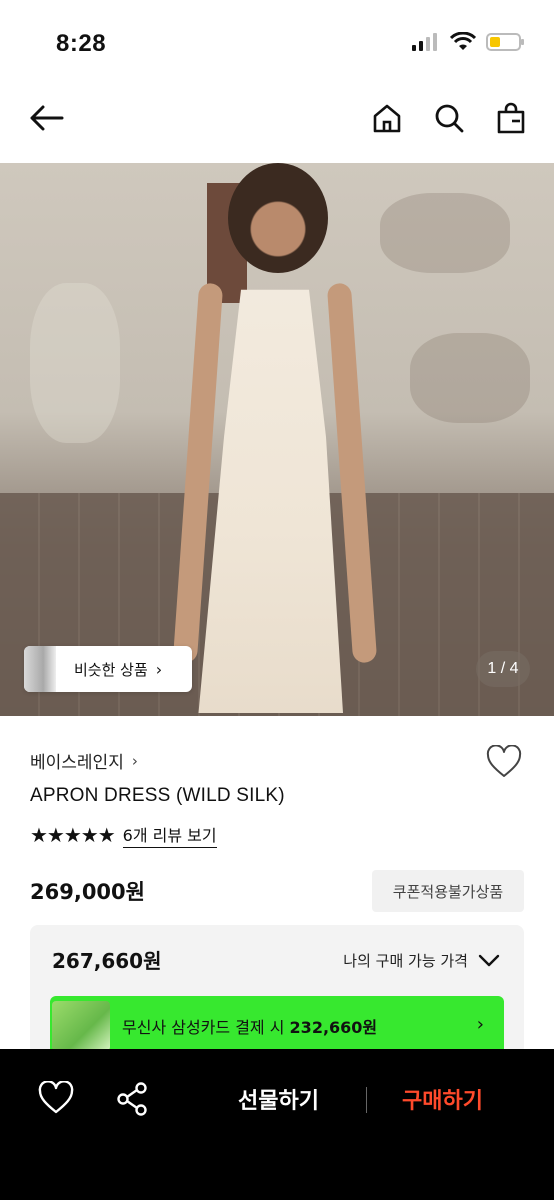 The width and height of the screenshot is (554, 1200). What do you see at coordinates (405, 961) in the screenshot?
I see `my-price-label: 나의 구매 가능 가격` at bounding box center [405, 961].